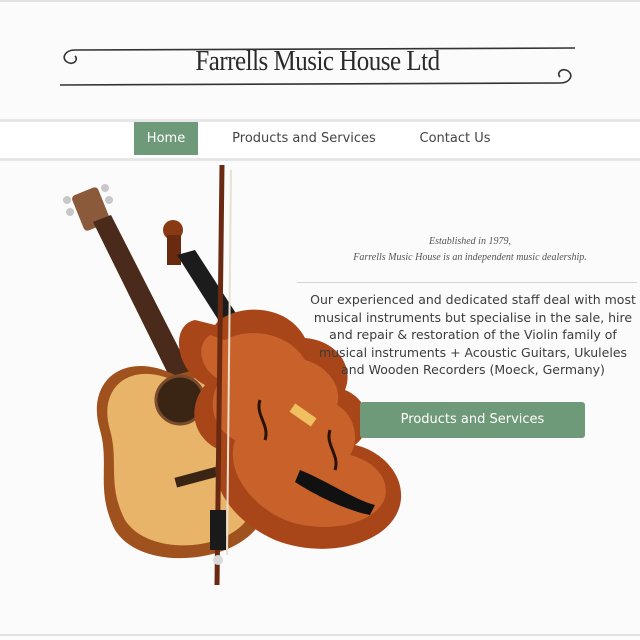  What do you see at coordinates (166, 138) in the screenshot?
I see `nav-item-home: Home` at bounding box center [166, 138].